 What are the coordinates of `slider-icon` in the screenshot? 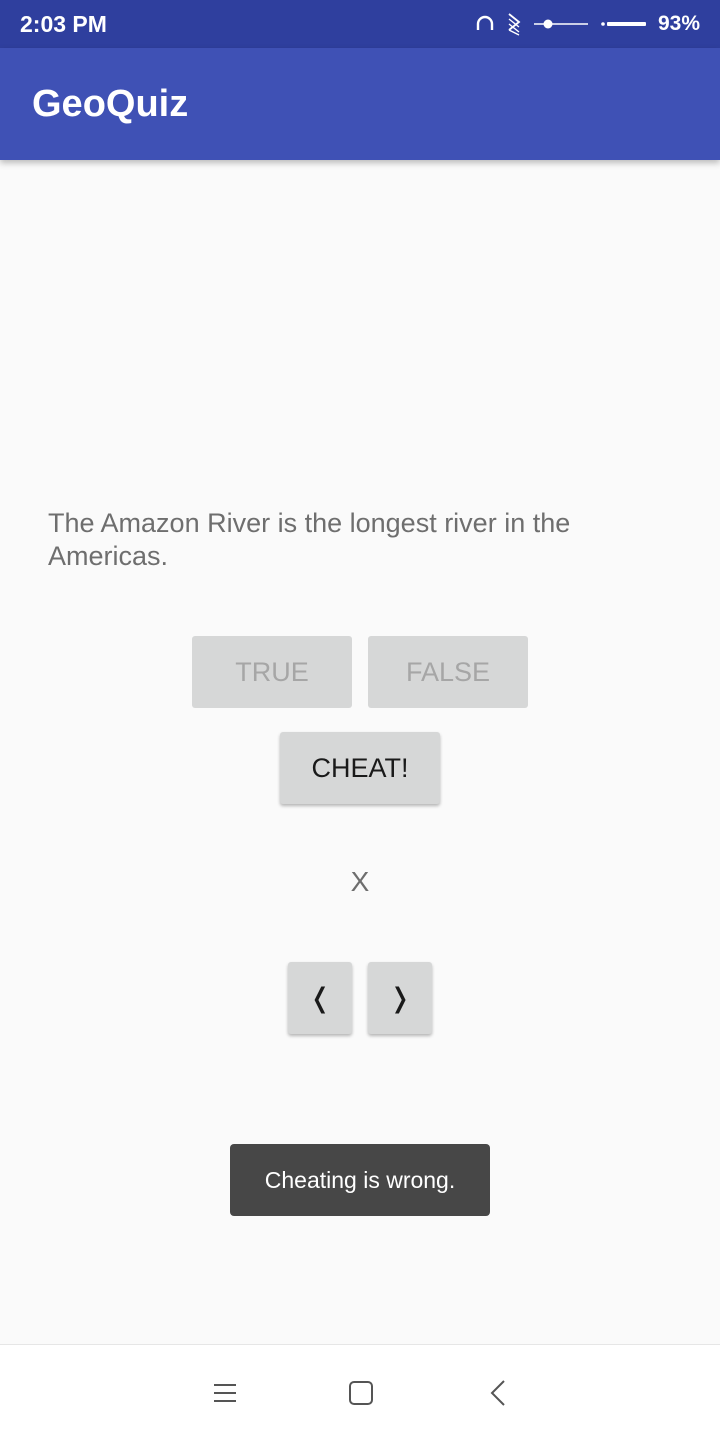 It's located at (560, 24).